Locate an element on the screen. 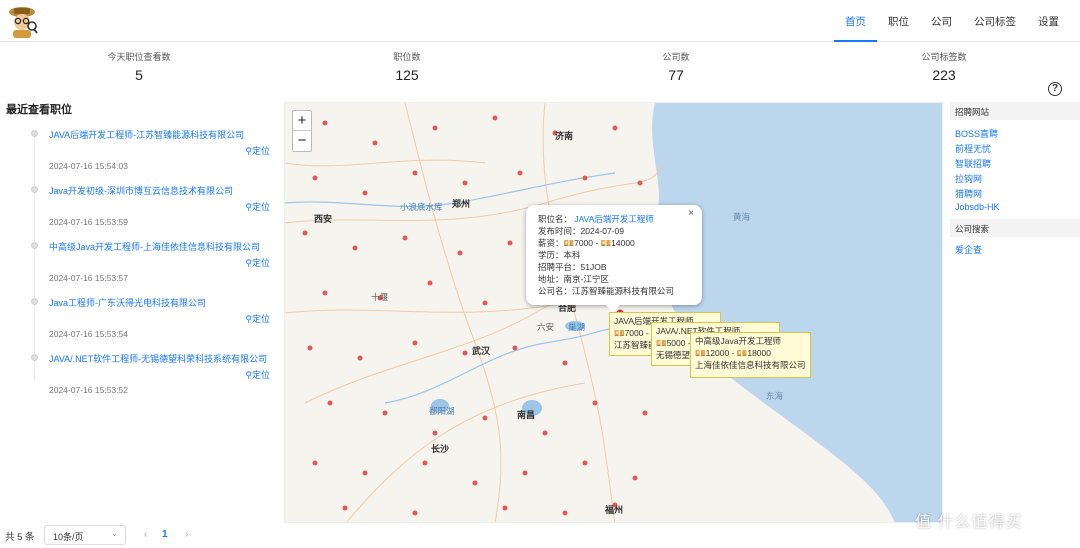 The height and width of the screenshot is (548, 1080). nav-company-tags: 公司标签 is located at coordinates (995, 21).